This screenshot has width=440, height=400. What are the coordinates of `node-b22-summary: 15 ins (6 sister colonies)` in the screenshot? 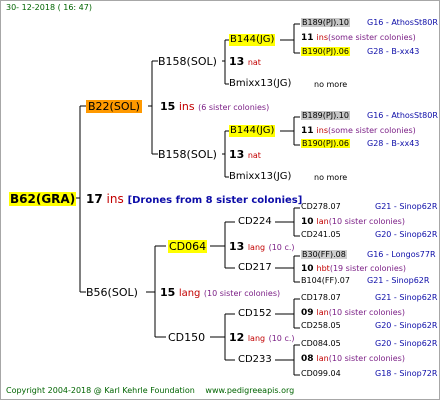 It's located at (214, 106).